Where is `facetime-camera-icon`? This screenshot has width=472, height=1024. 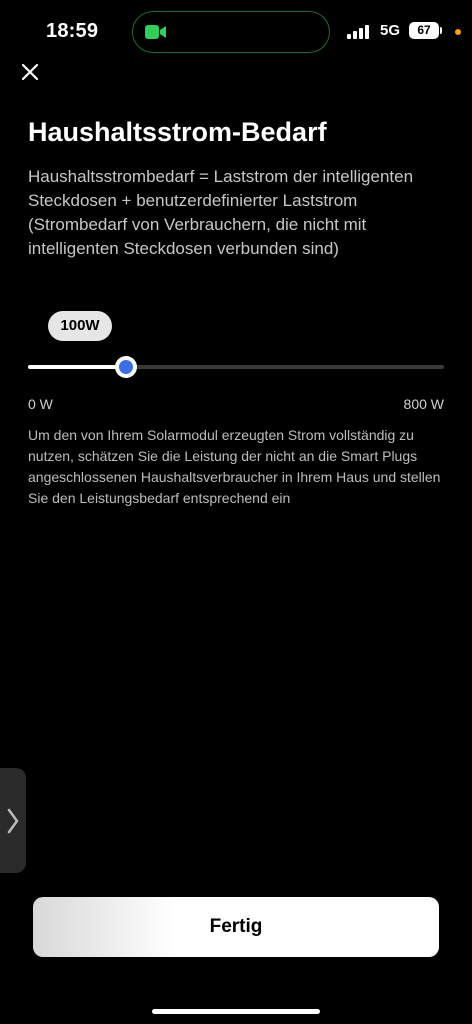
facetime-camera-icon is located at coordinates (155, 32).